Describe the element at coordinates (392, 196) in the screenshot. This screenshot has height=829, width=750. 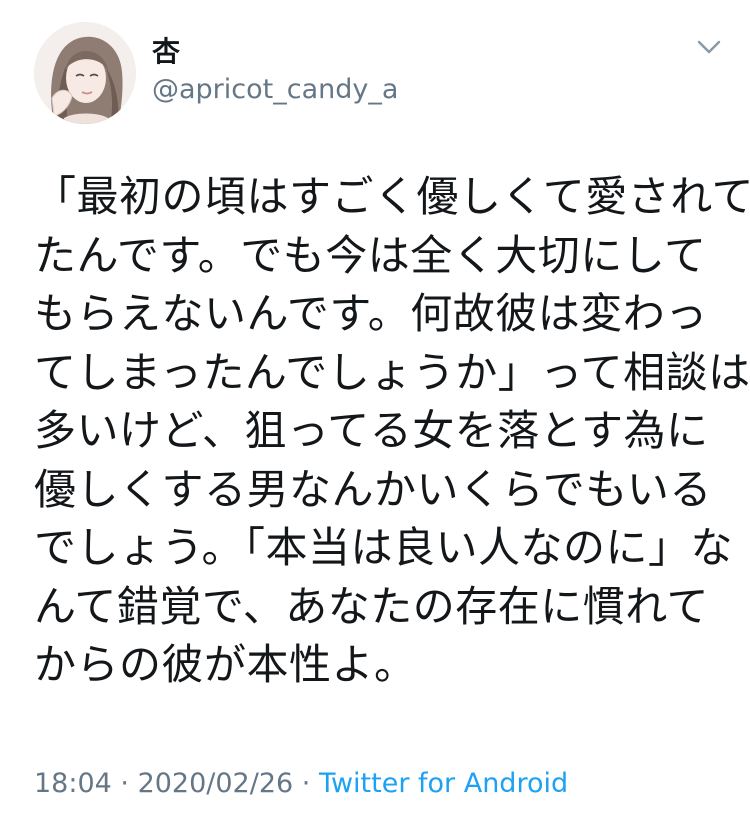
I see `tweet-text-line: 「最初の頃はすごく優しくて愛されて` at that location.